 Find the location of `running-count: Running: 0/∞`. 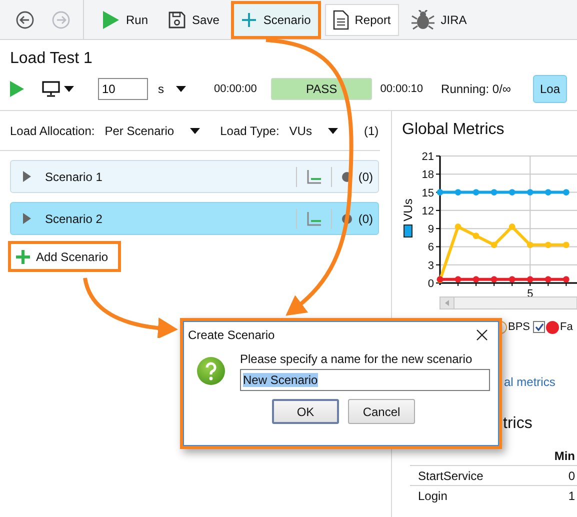

running-count: Running: 0/∞ is located at coordinates (476, 89).